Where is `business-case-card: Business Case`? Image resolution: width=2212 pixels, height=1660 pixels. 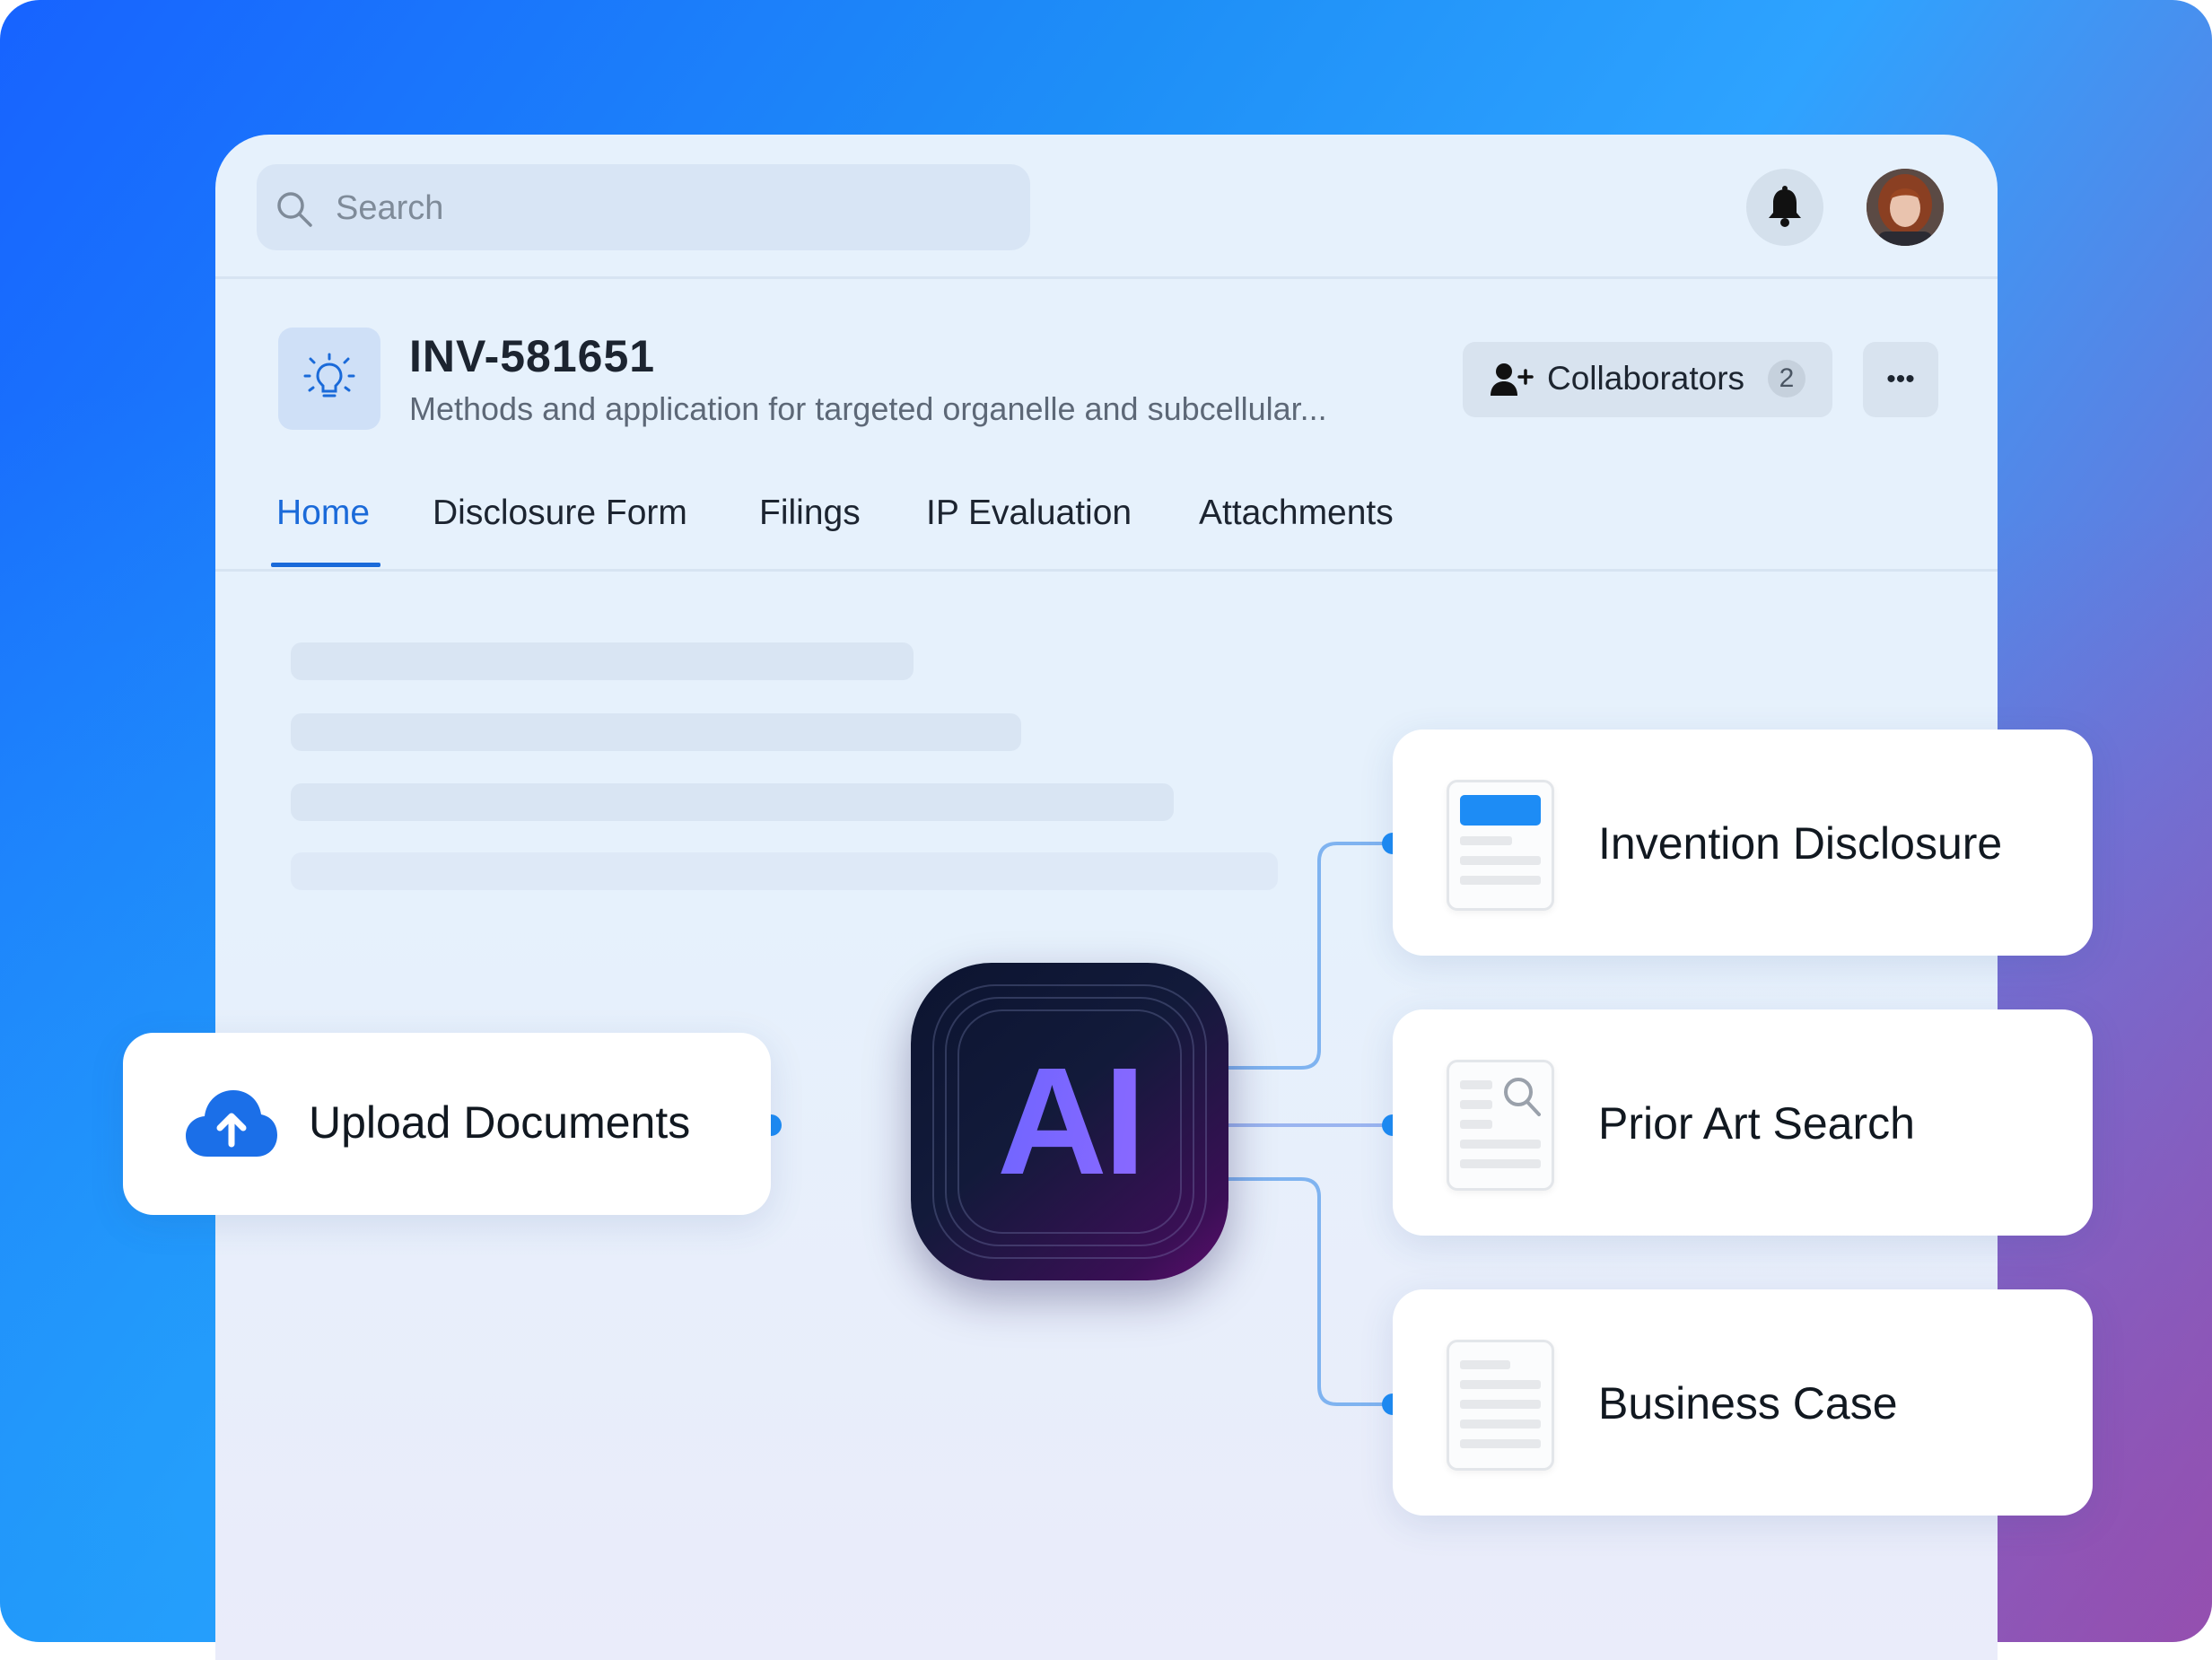
business-case-card: Business Case is located at coordinates (1743, 1403).